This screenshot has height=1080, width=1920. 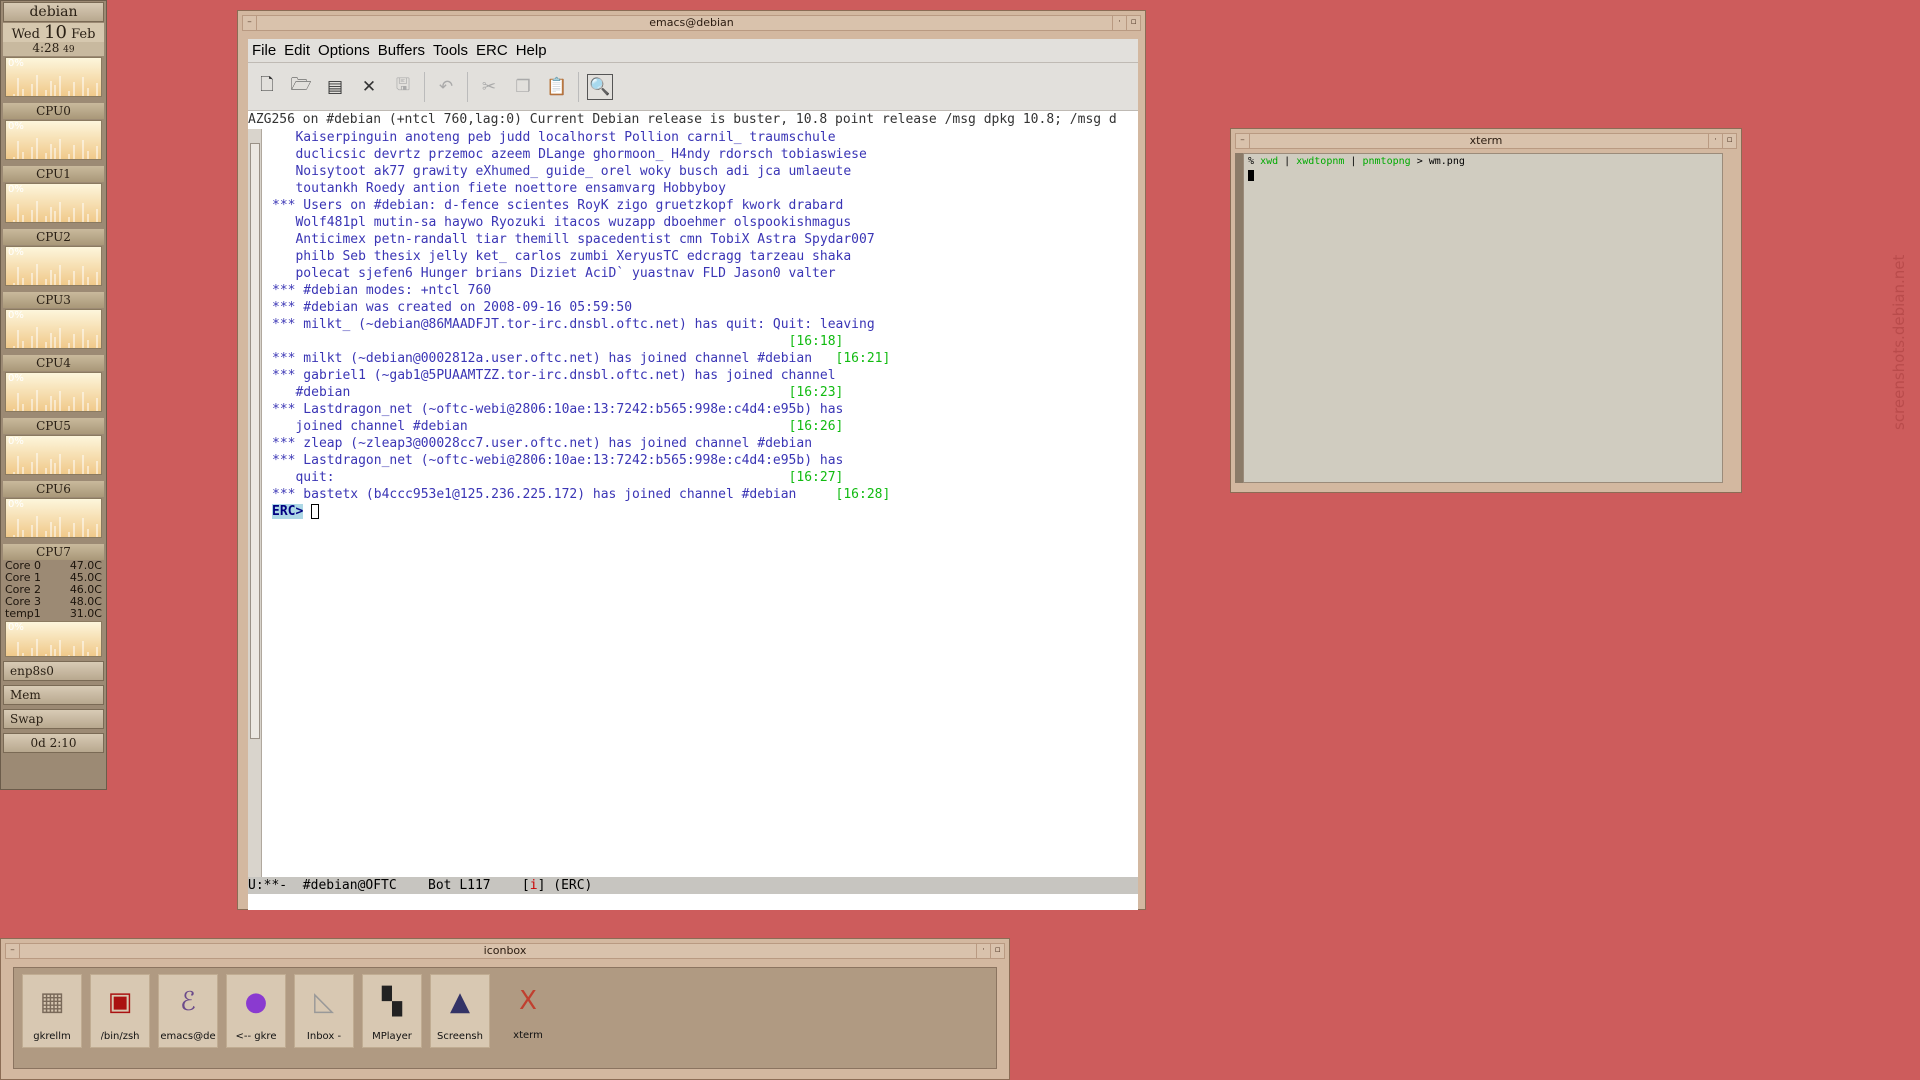 I want to click on save-icon: 🖫, so click(x=403, y=87).